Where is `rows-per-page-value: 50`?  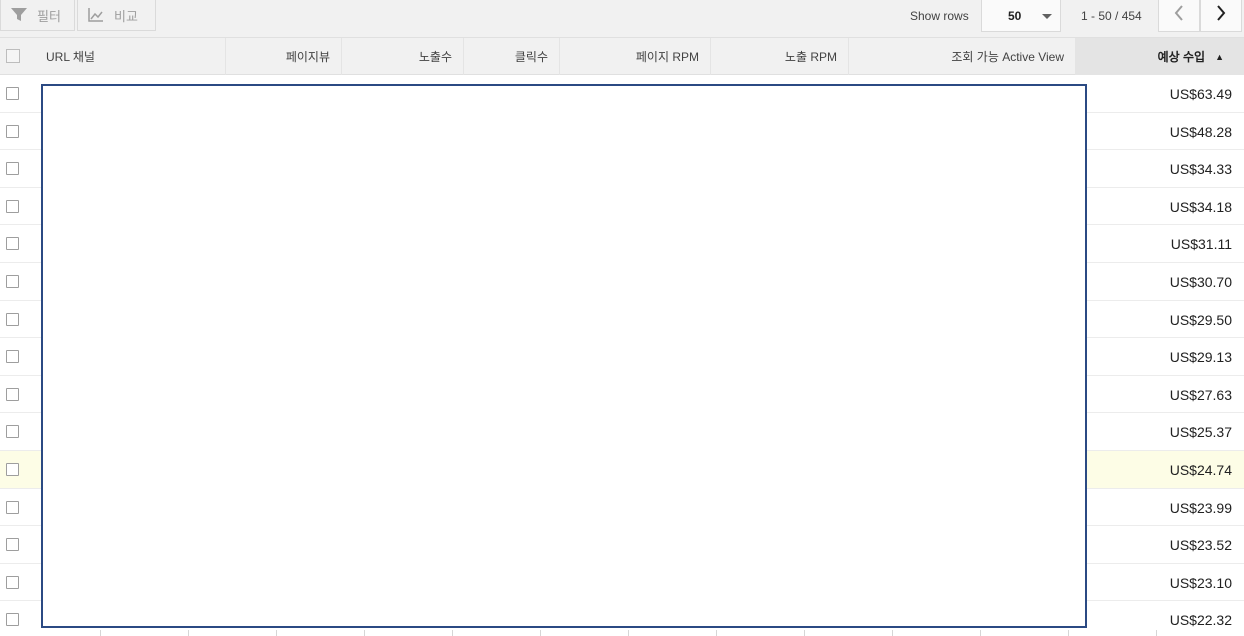 rows-per-page-value: 50 is located at coordinates (1015, 15).